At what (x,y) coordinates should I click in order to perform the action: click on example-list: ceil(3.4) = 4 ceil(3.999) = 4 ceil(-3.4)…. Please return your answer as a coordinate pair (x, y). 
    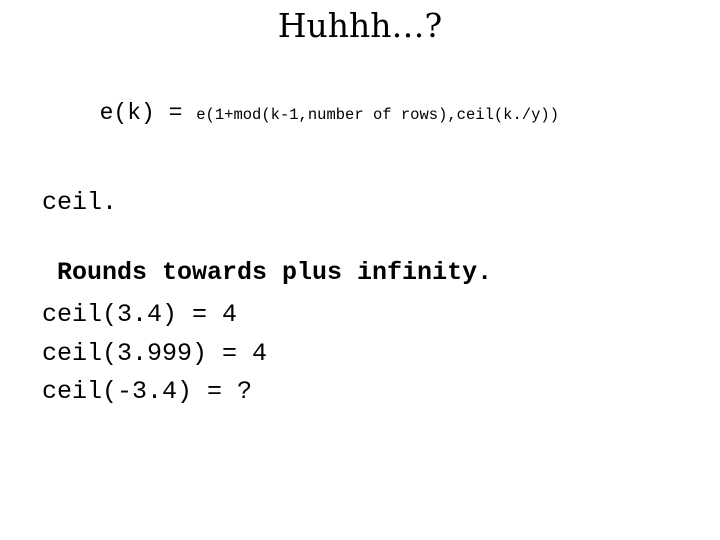
    Looking at the image, I should click on (154, 354).